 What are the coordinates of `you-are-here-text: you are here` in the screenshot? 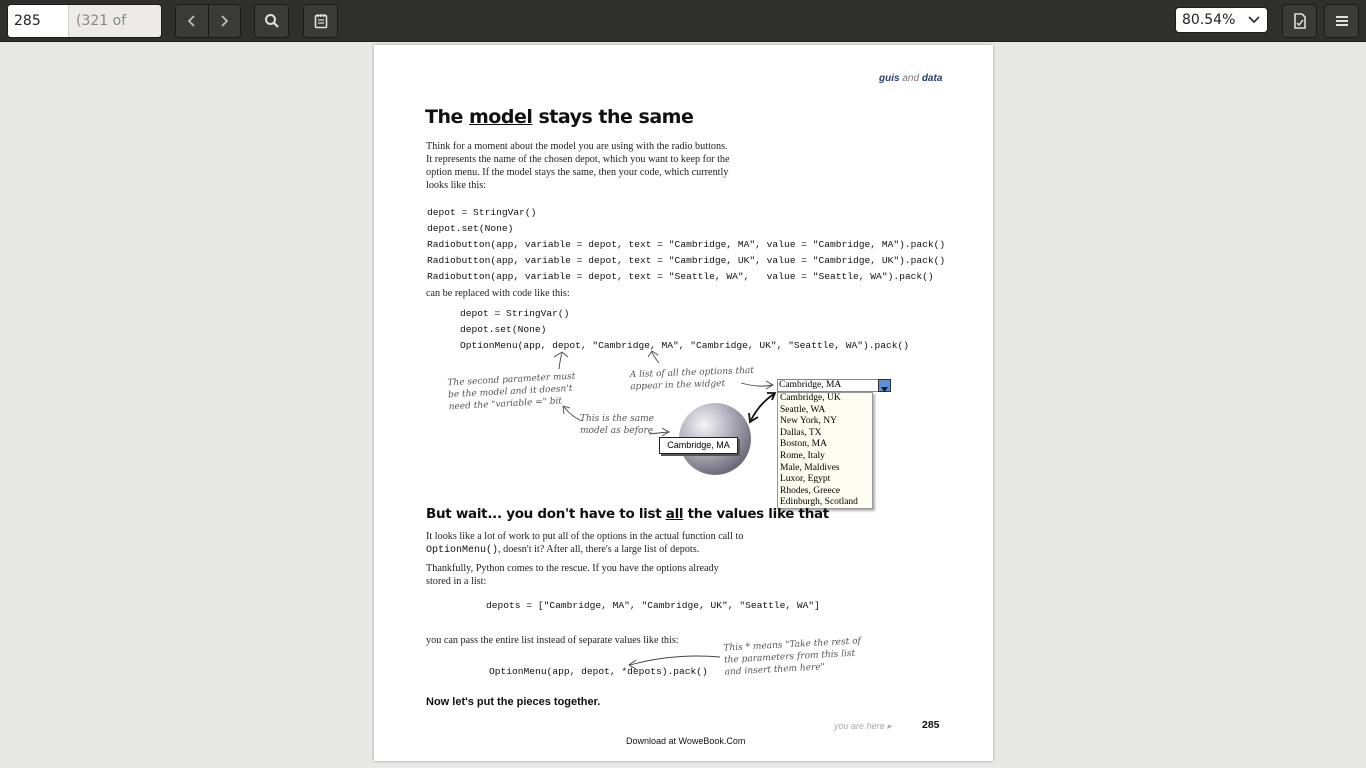 It's located at (859, 726).